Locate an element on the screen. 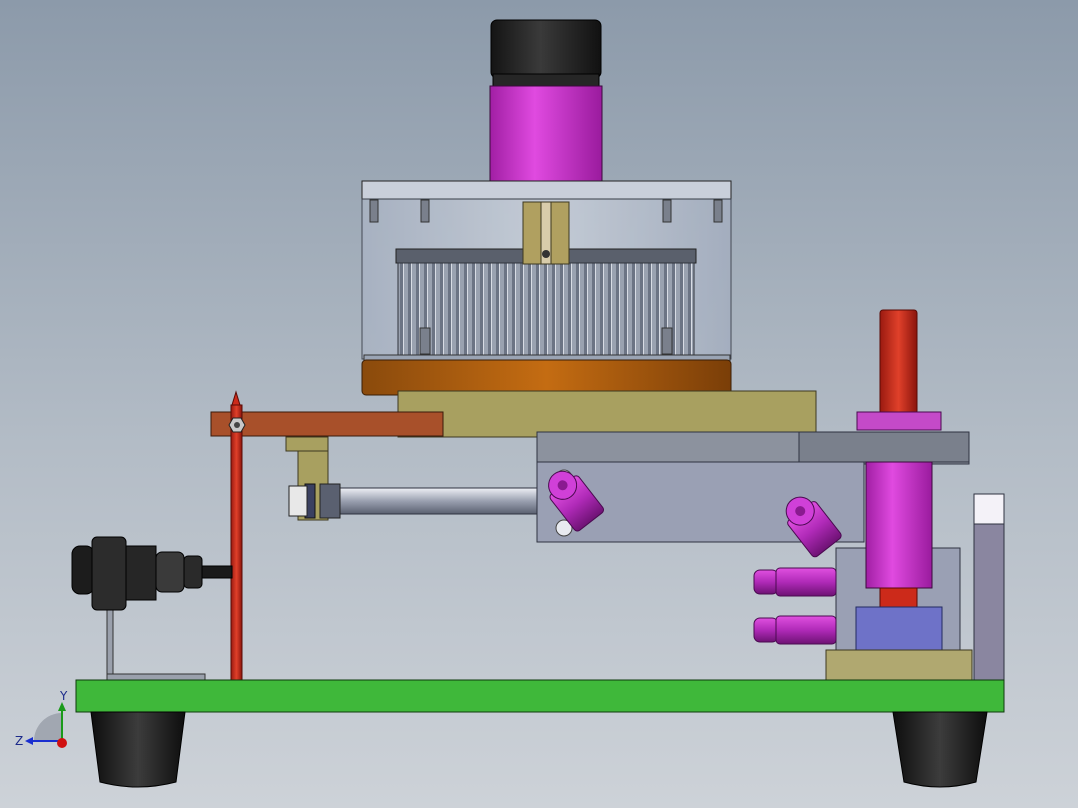  top-motor is located at coordinates (546, 101).